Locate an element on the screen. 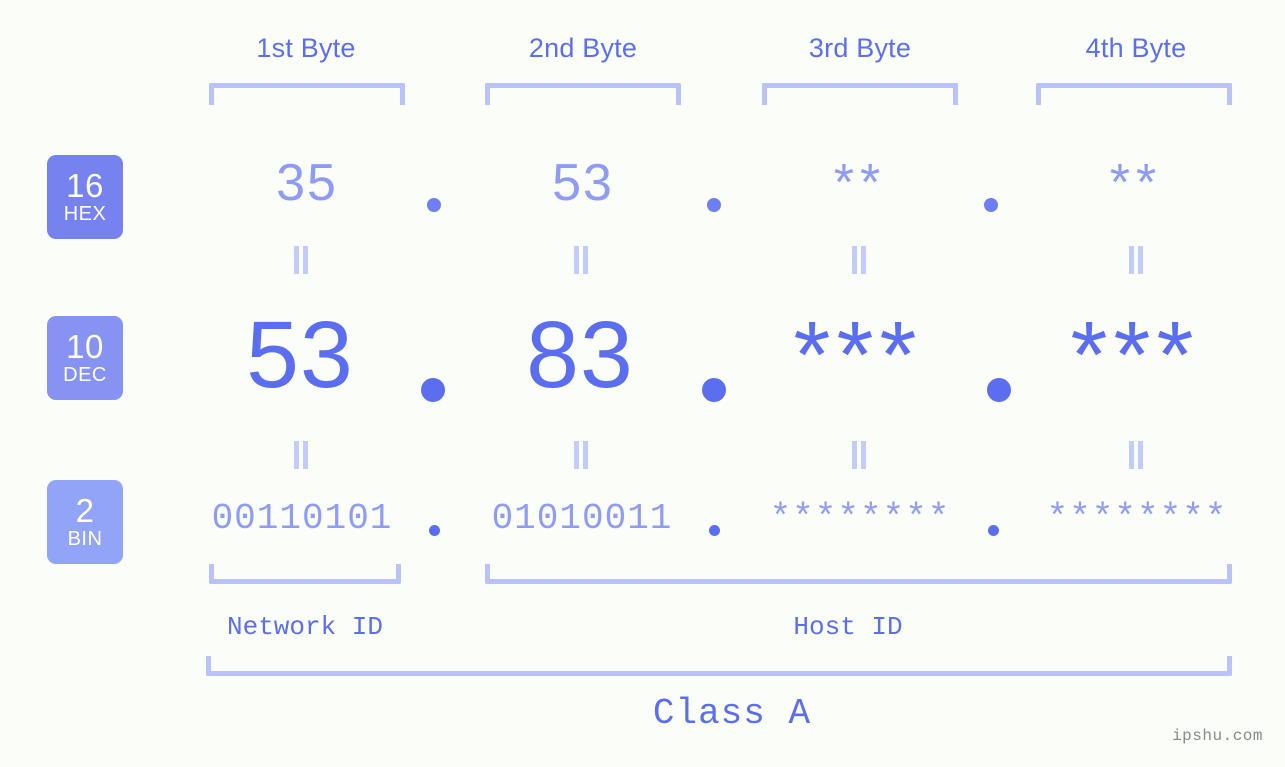  hex-byte-3: ** is located at coordinates (860, 183).